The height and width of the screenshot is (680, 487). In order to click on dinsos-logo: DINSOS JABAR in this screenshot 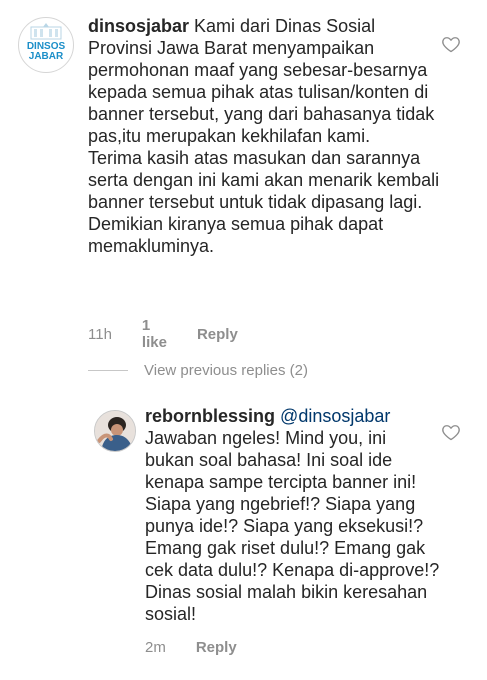, I will do `click(46, 45)`.